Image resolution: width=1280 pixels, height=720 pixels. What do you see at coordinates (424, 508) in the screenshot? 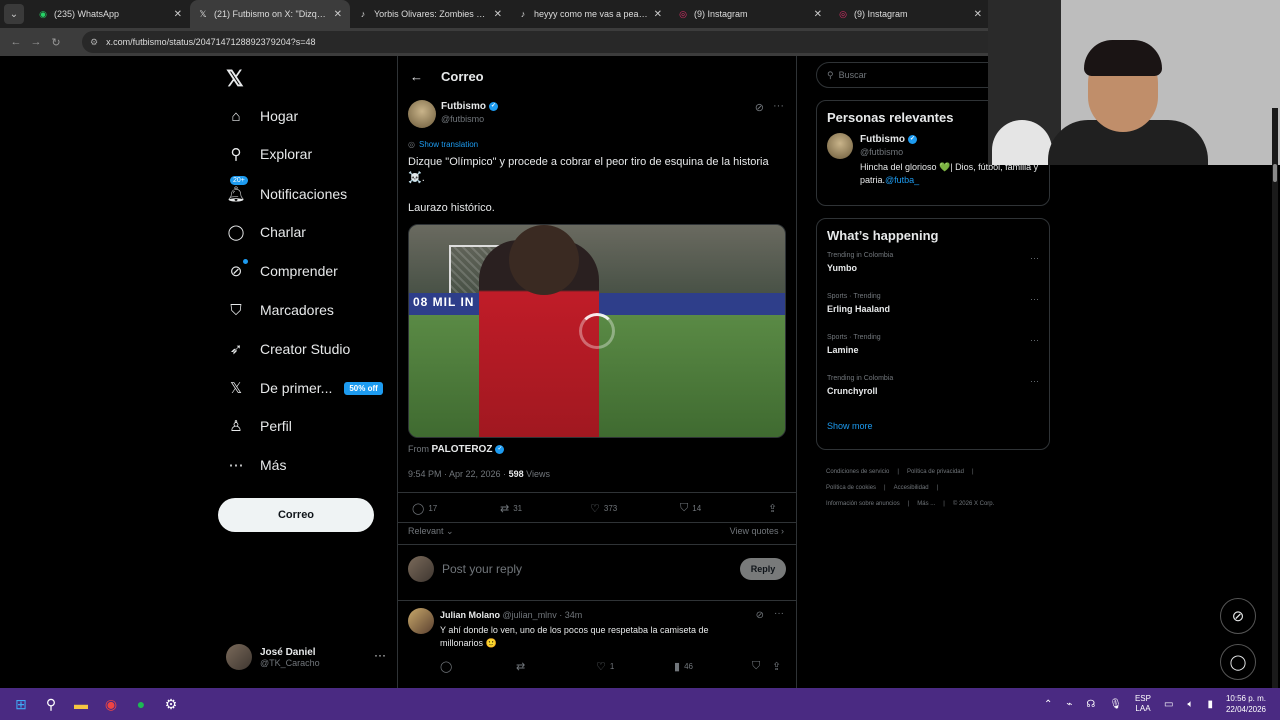
I see `reply-button: ◯ 17` at bounding box center [424, 508].